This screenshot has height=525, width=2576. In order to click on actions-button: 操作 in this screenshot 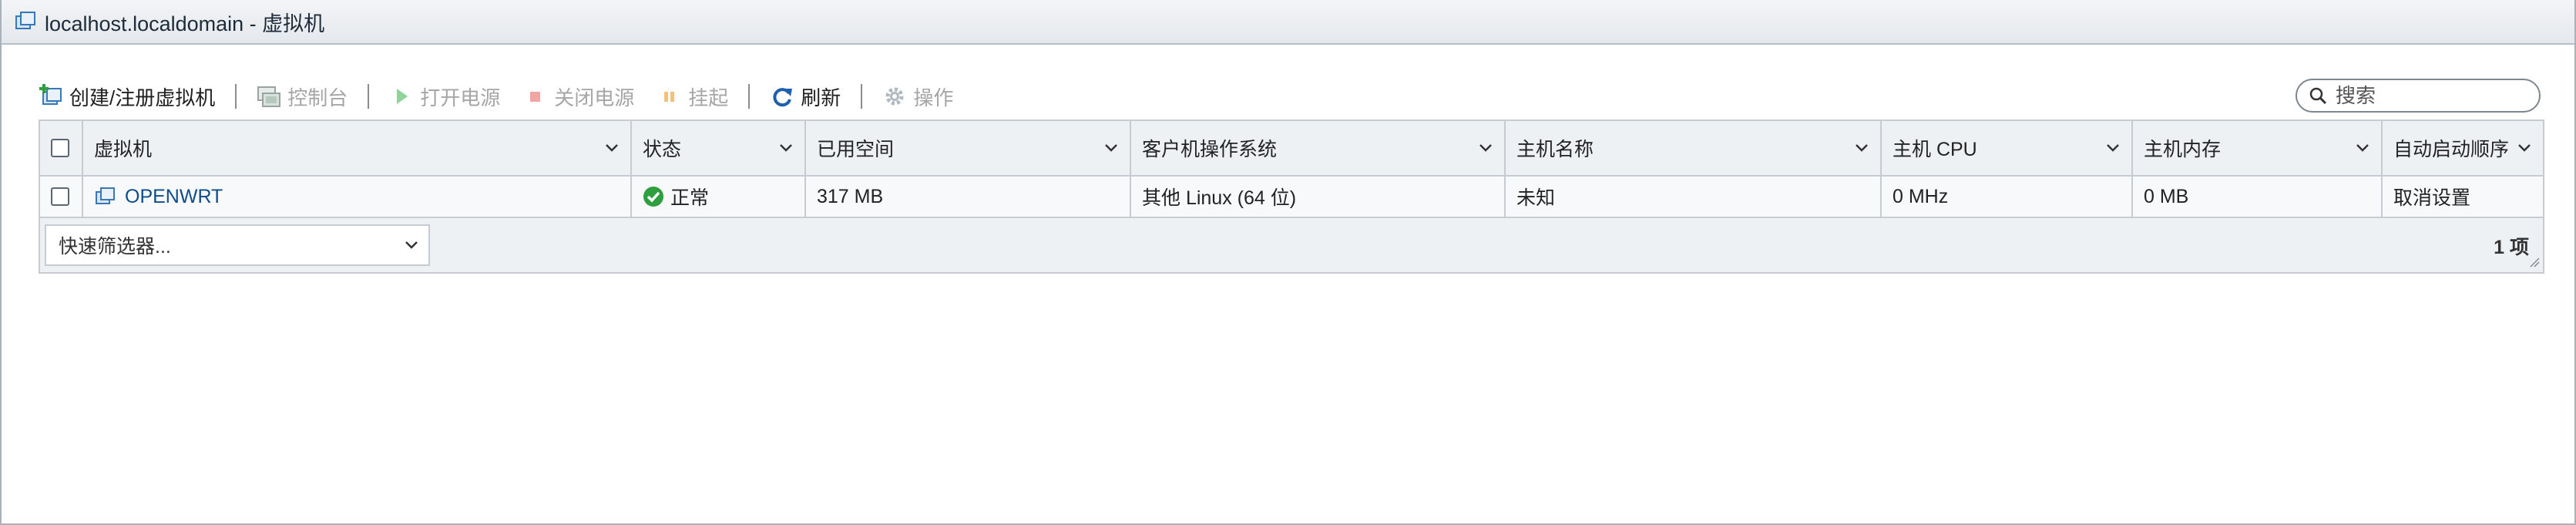, I will do `click(917, 96)`.